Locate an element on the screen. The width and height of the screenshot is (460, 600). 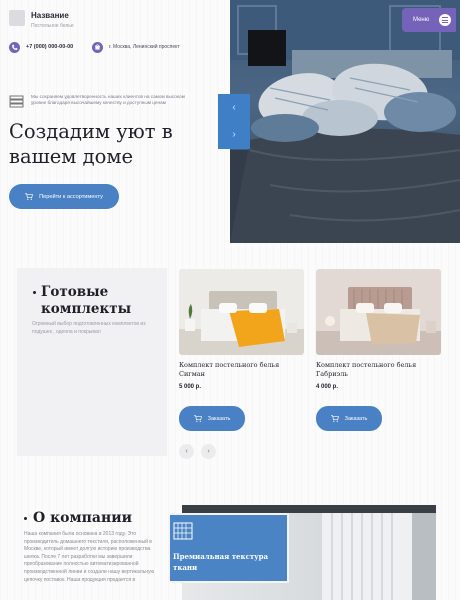
logo is located at coordinates (17, 18).